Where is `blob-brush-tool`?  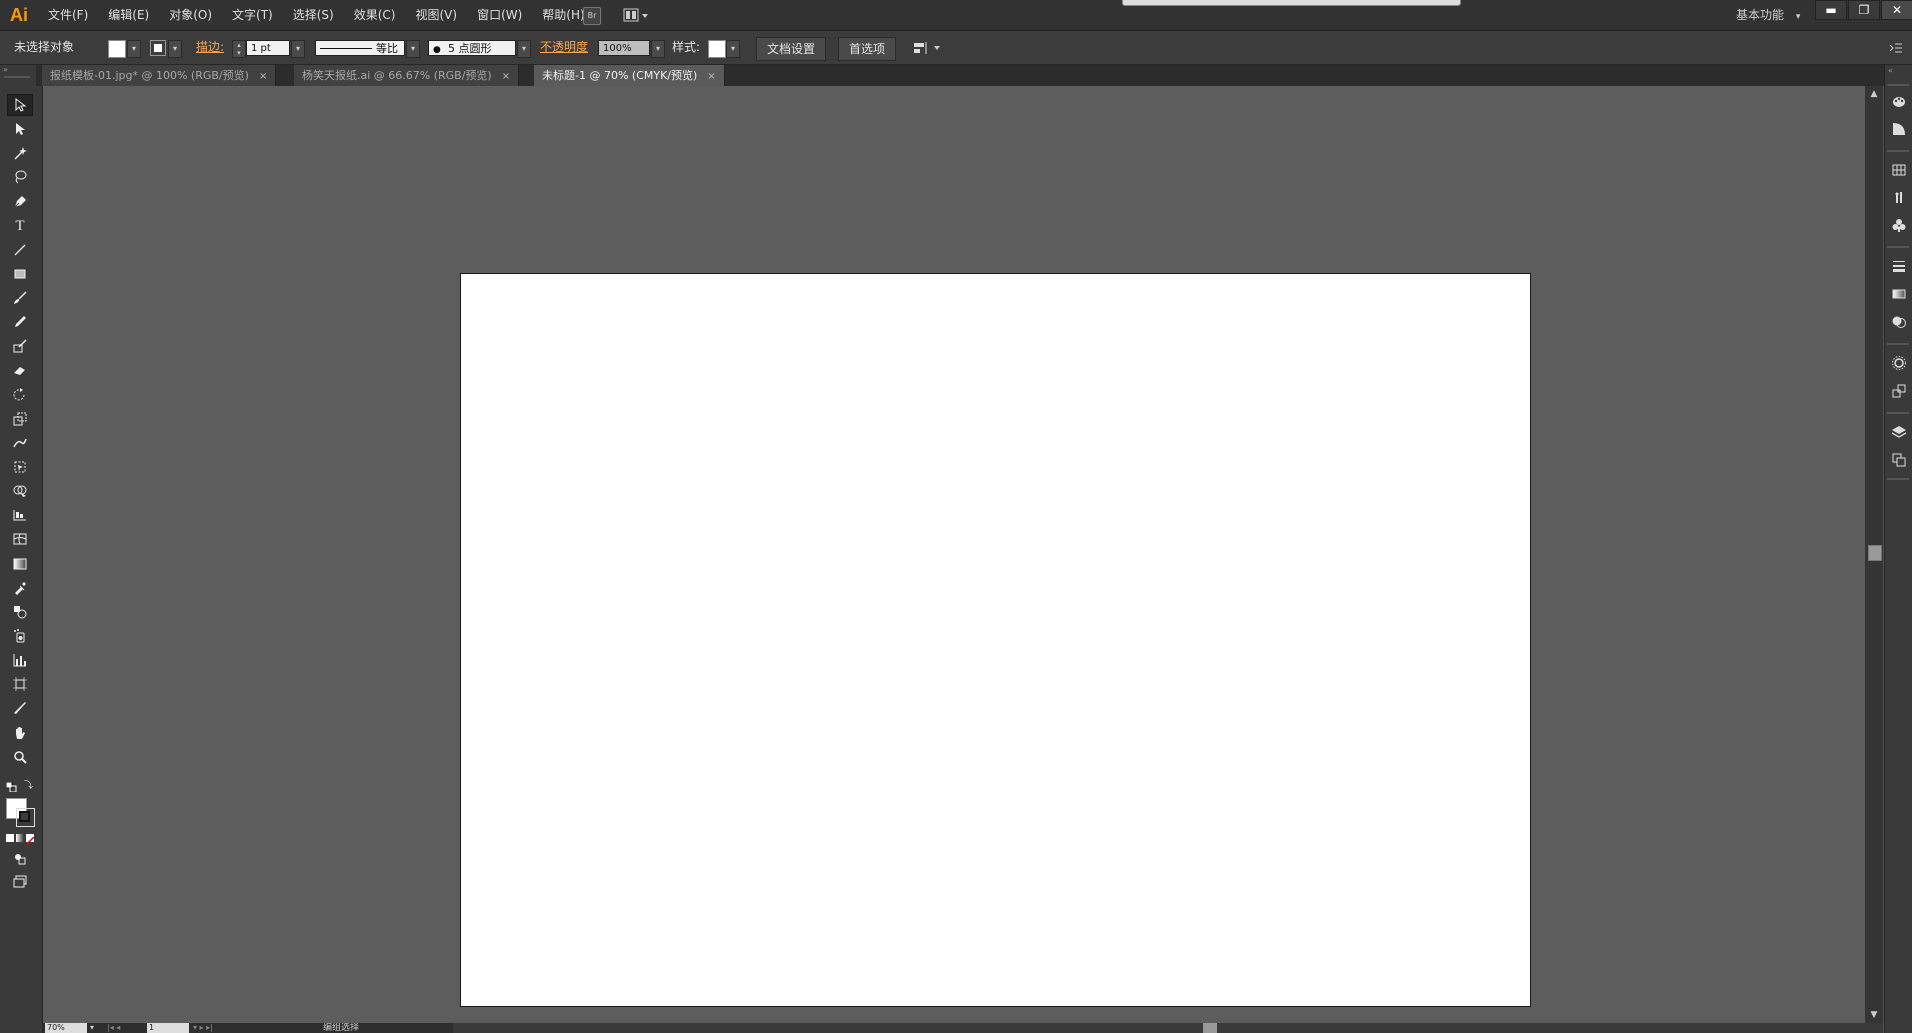 blob-brush-tool is located at coordinates (20, 346).